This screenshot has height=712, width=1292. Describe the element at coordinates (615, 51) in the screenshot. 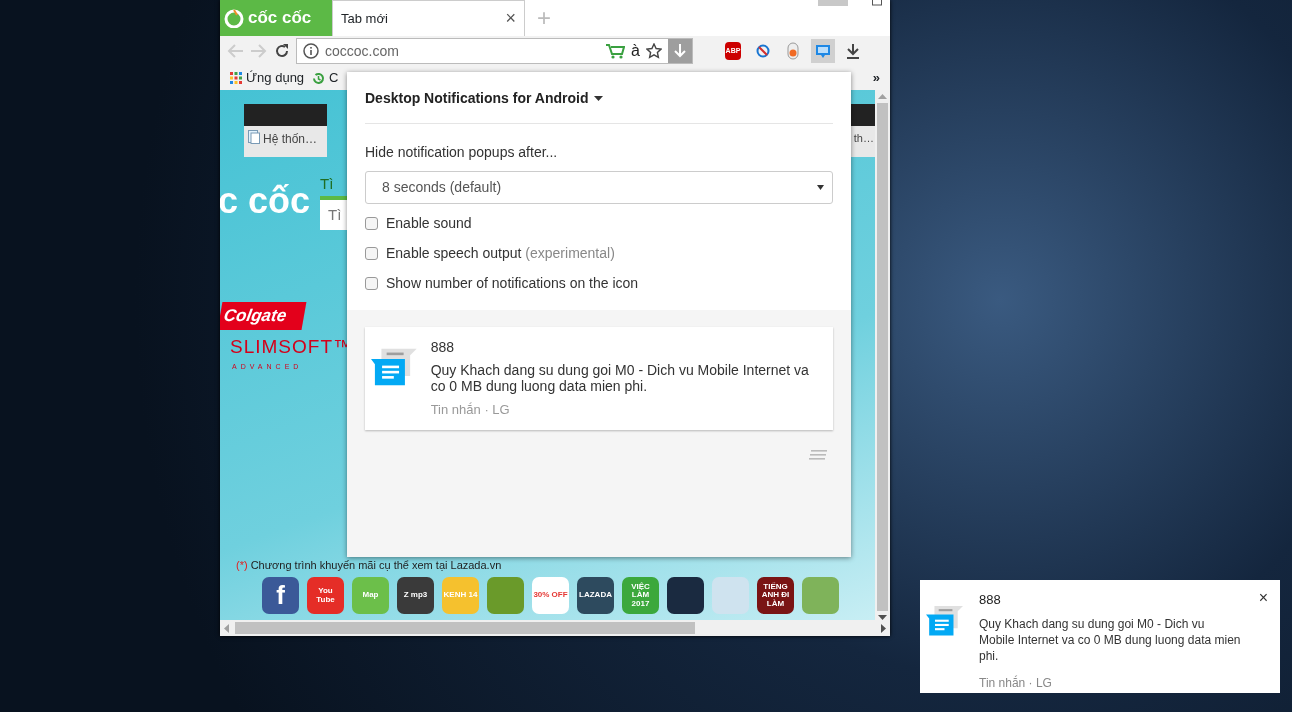

I see `cart-icon` at that location.